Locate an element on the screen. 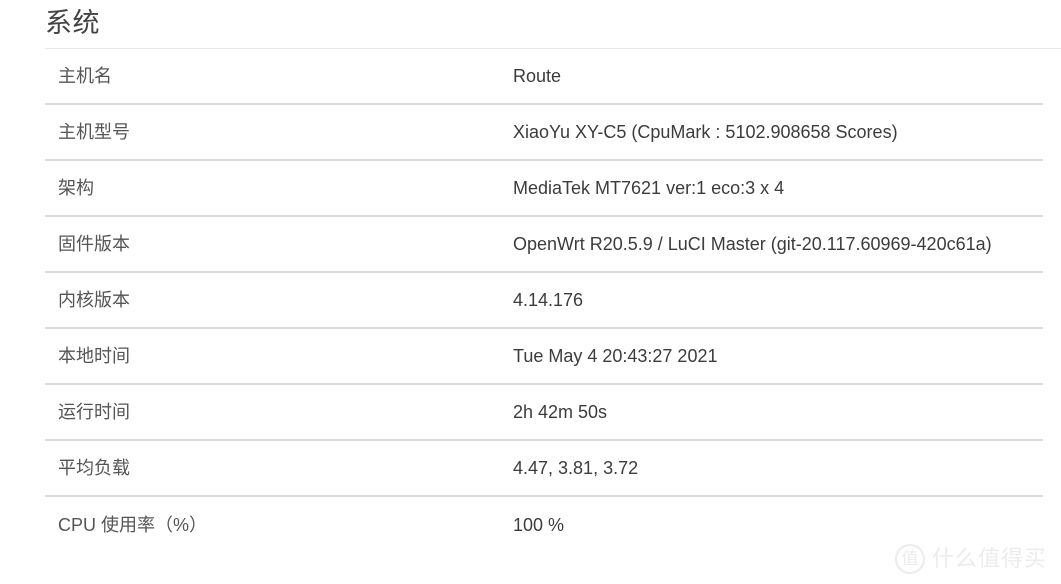 The image size is (1061, 584). info-label: 固件版本 is located at coordinates (94, 244).